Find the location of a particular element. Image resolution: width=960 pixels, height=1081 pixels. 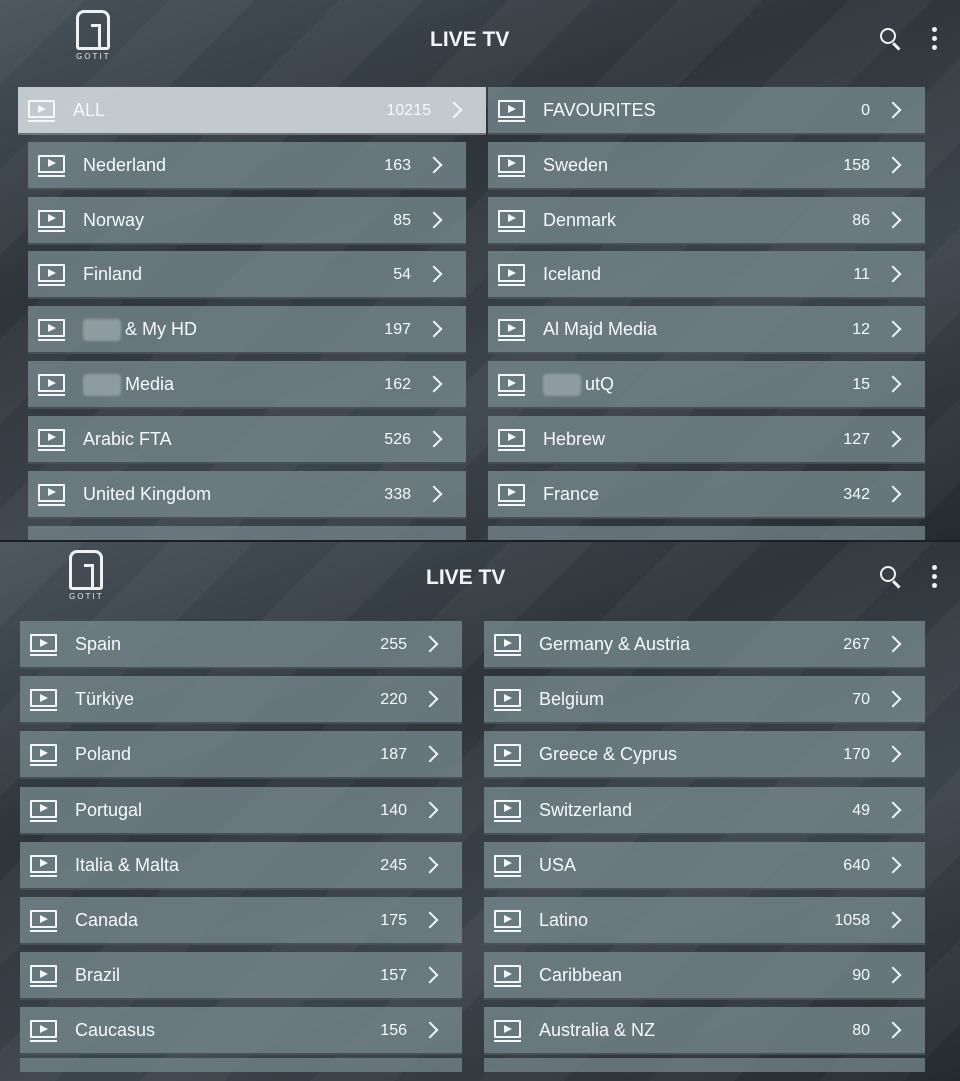

category-item: Caribbean 90 is located at coordinates (704, 976).